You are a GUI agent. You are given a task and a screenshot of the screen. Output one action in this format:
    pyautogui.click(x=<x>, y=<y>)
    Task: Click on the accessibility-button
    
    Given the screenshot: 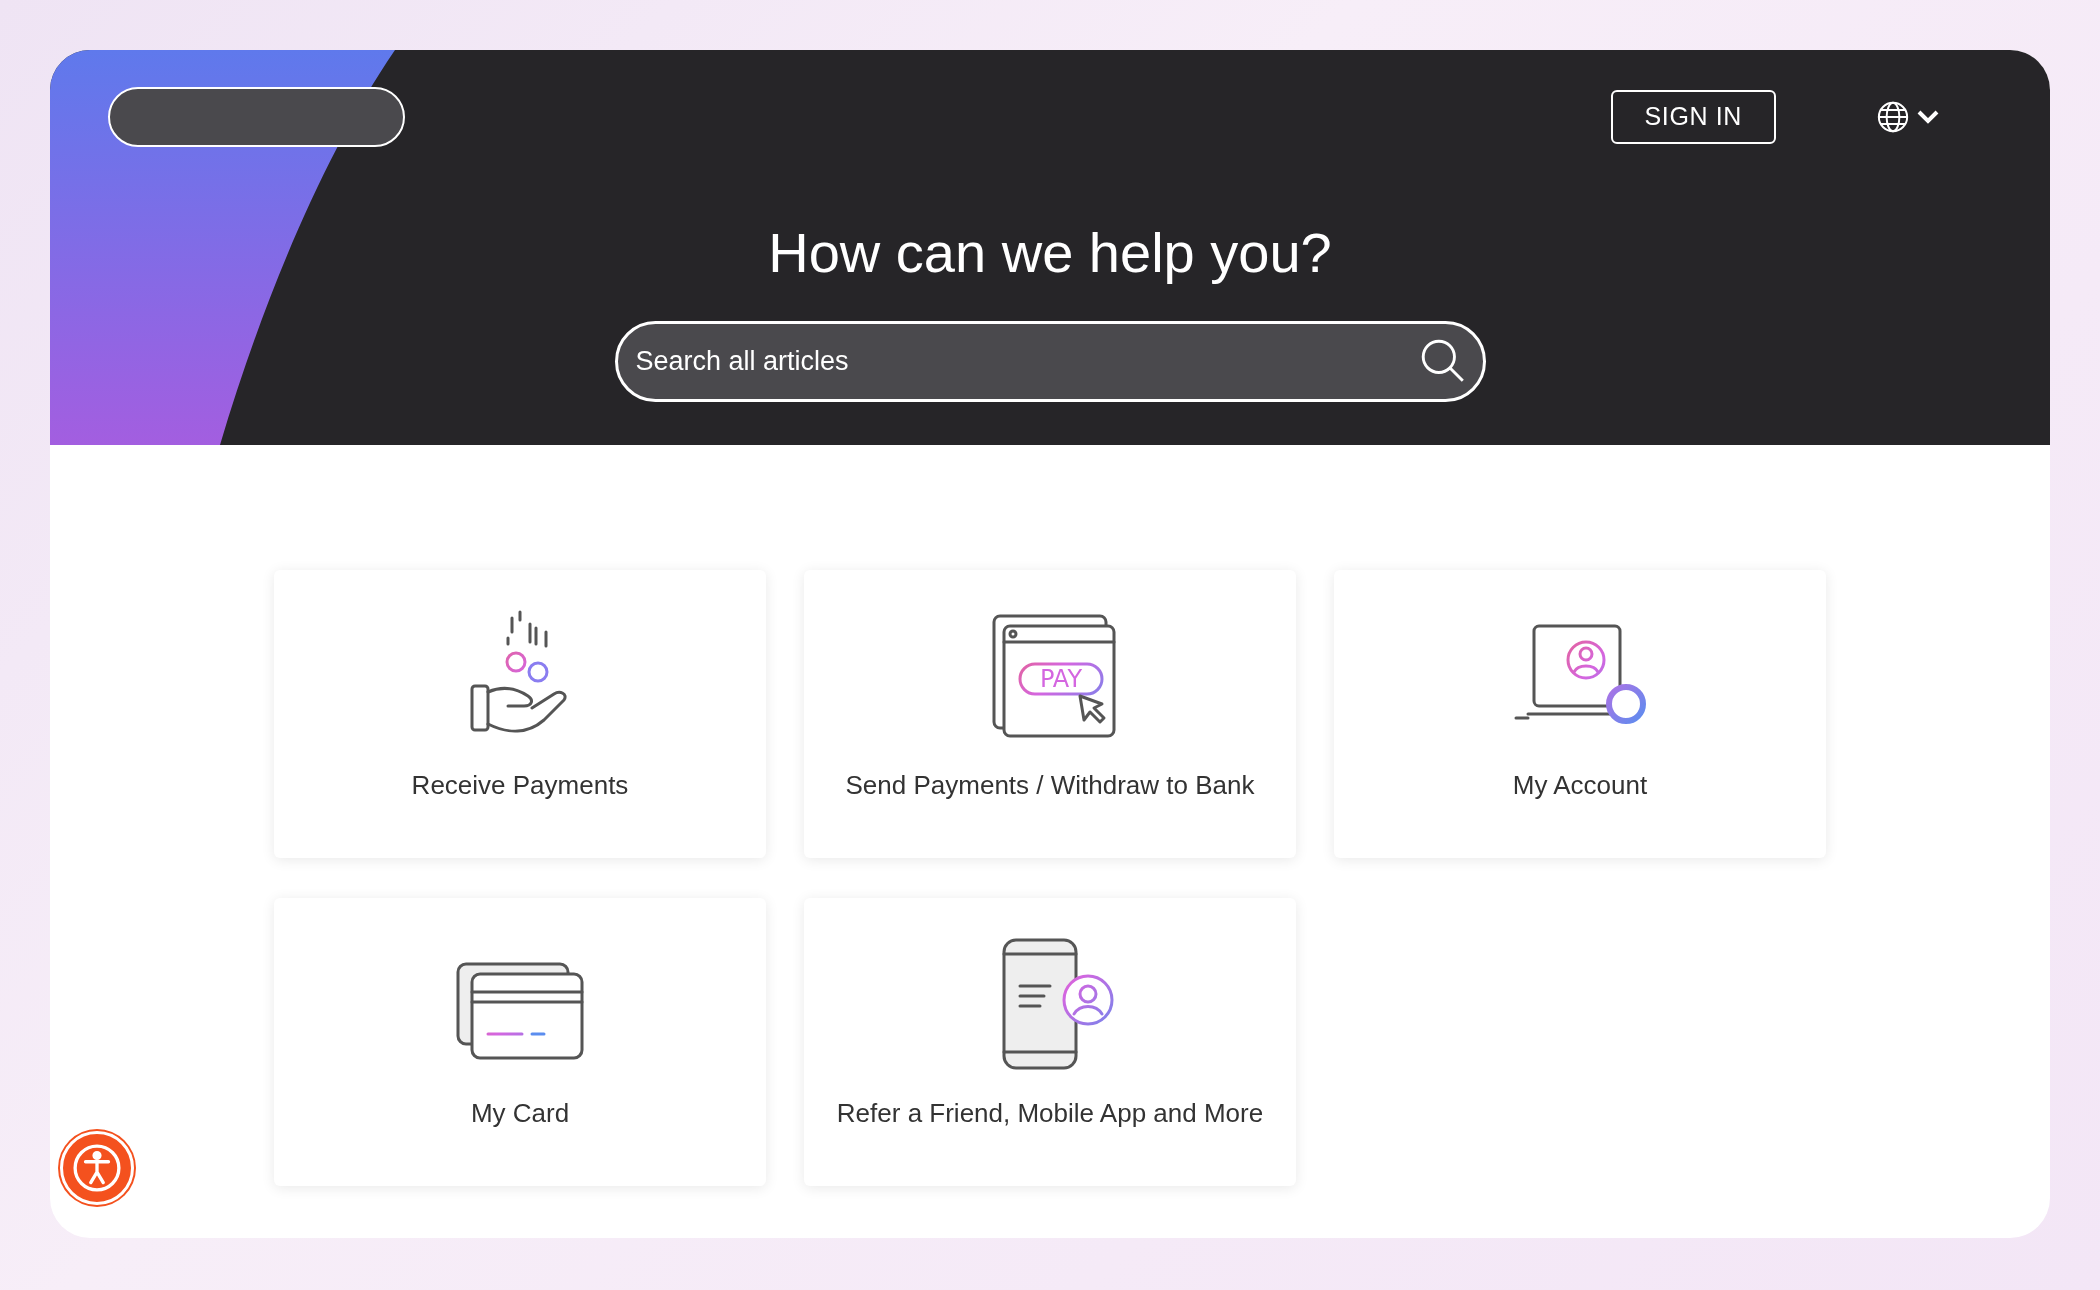 What is the action you would take?
    pyautogui.click(x=97, y=1168)
    